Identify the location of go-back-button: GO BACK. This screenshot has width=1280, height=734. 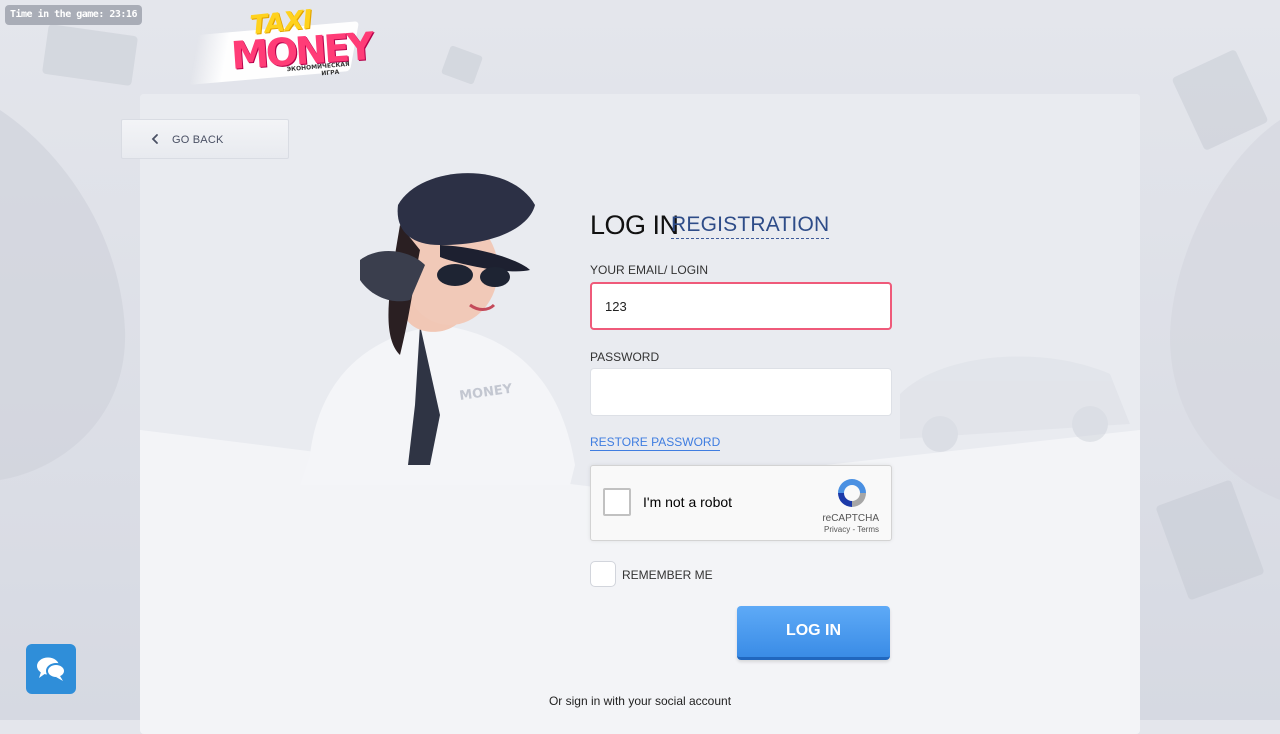
(205, 139).